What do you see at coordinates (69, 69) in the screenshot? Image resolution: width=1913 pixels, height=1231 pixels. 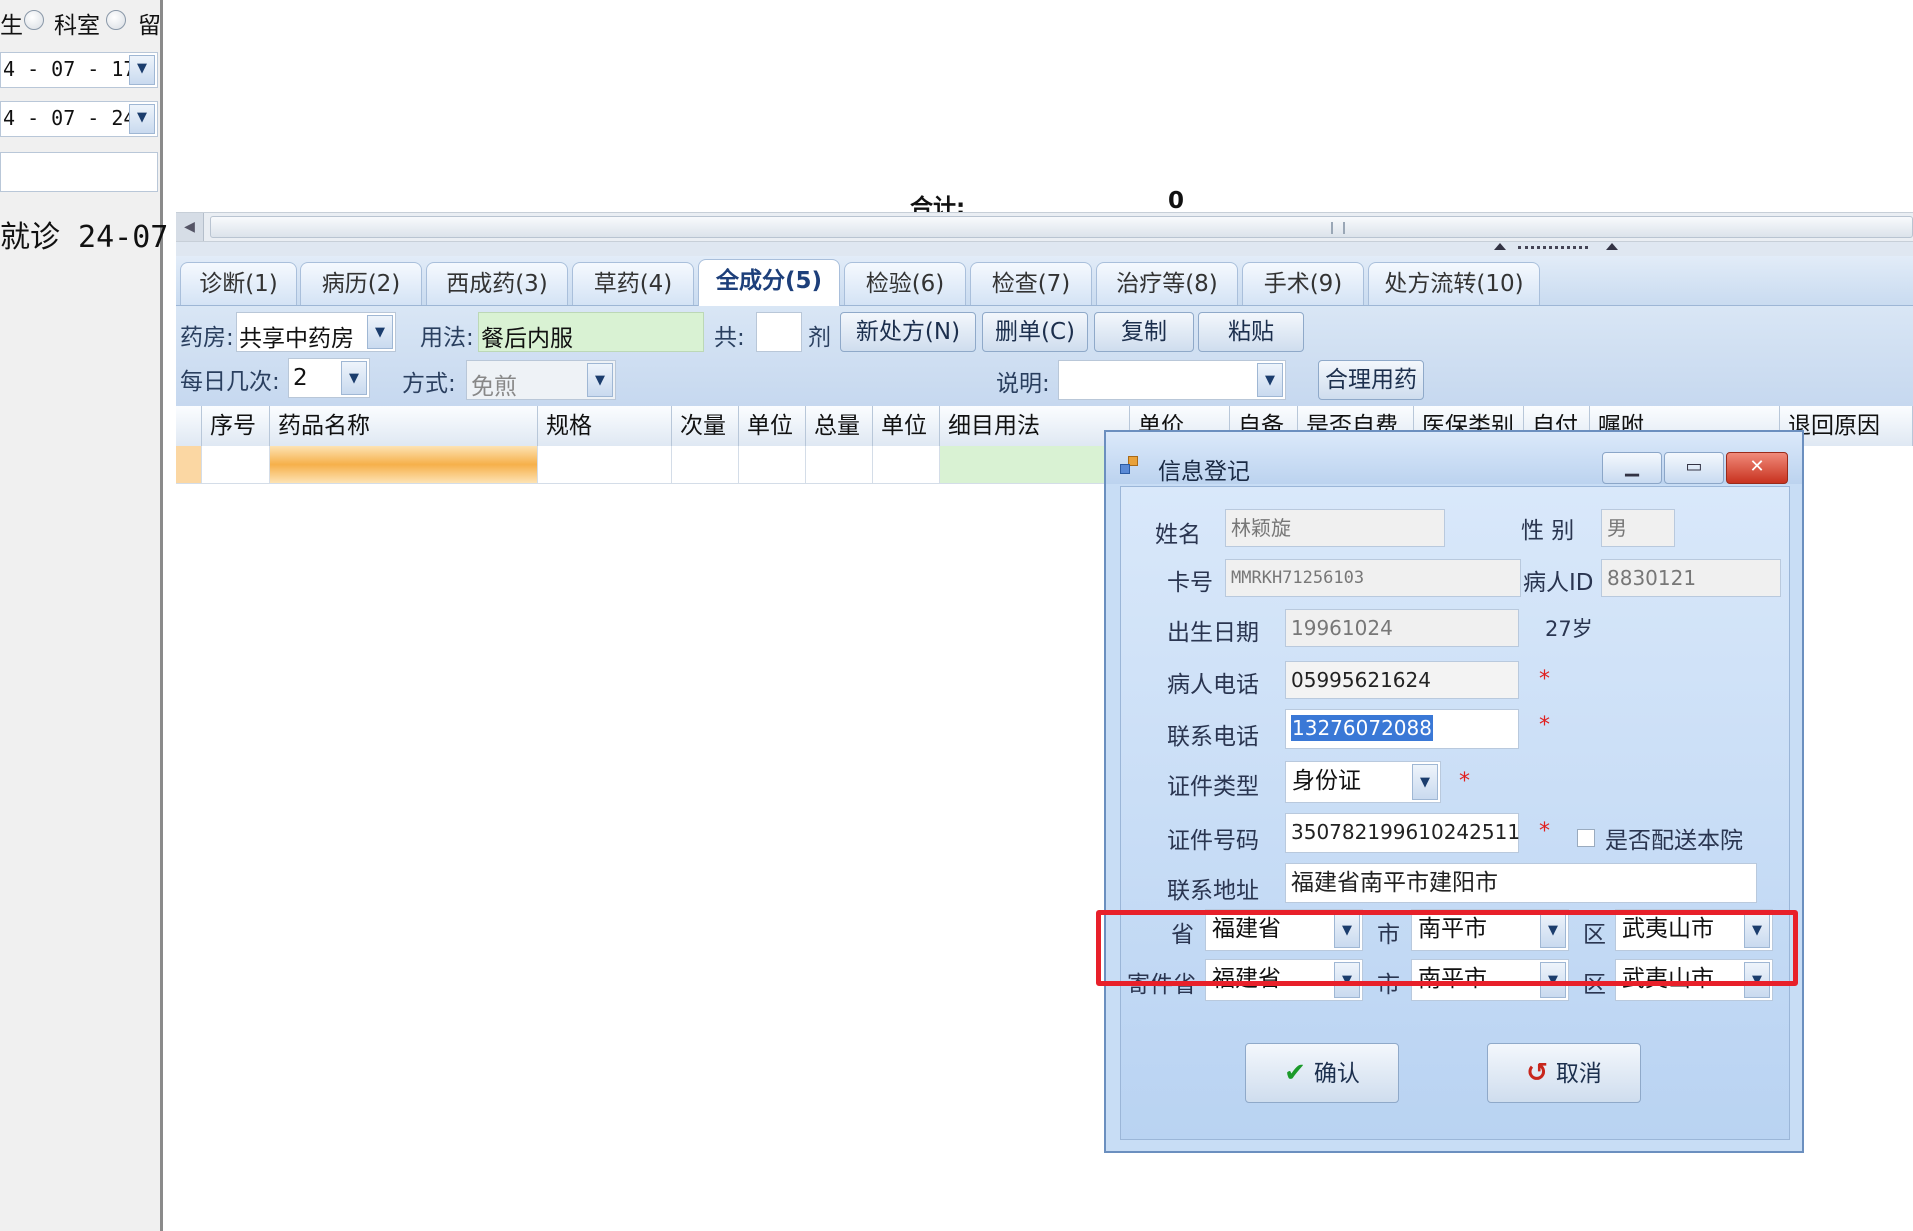 I see `date-from-value: 4 - 07 - 17` at bounding box center [69, 69].